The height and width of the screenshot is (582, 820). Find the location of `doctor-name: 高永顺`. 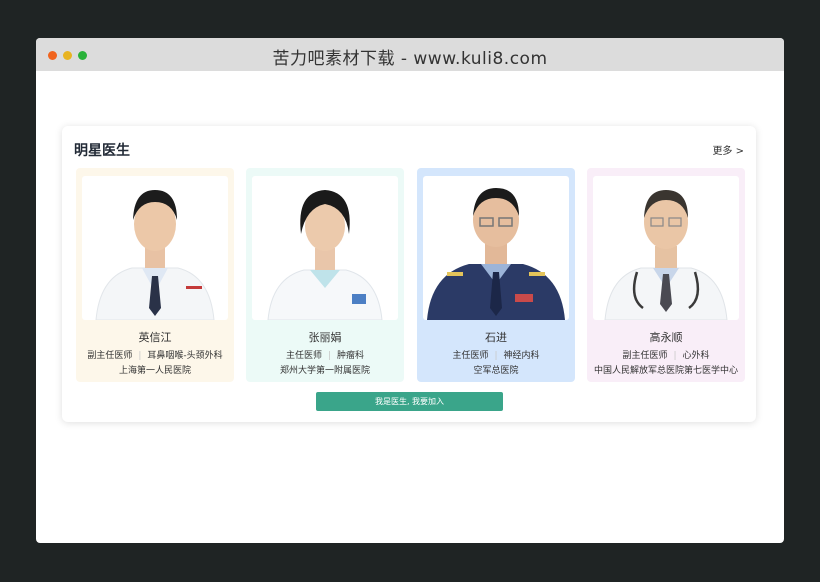

doctor-name: 高永顺 is located at coordinates (666, 337).